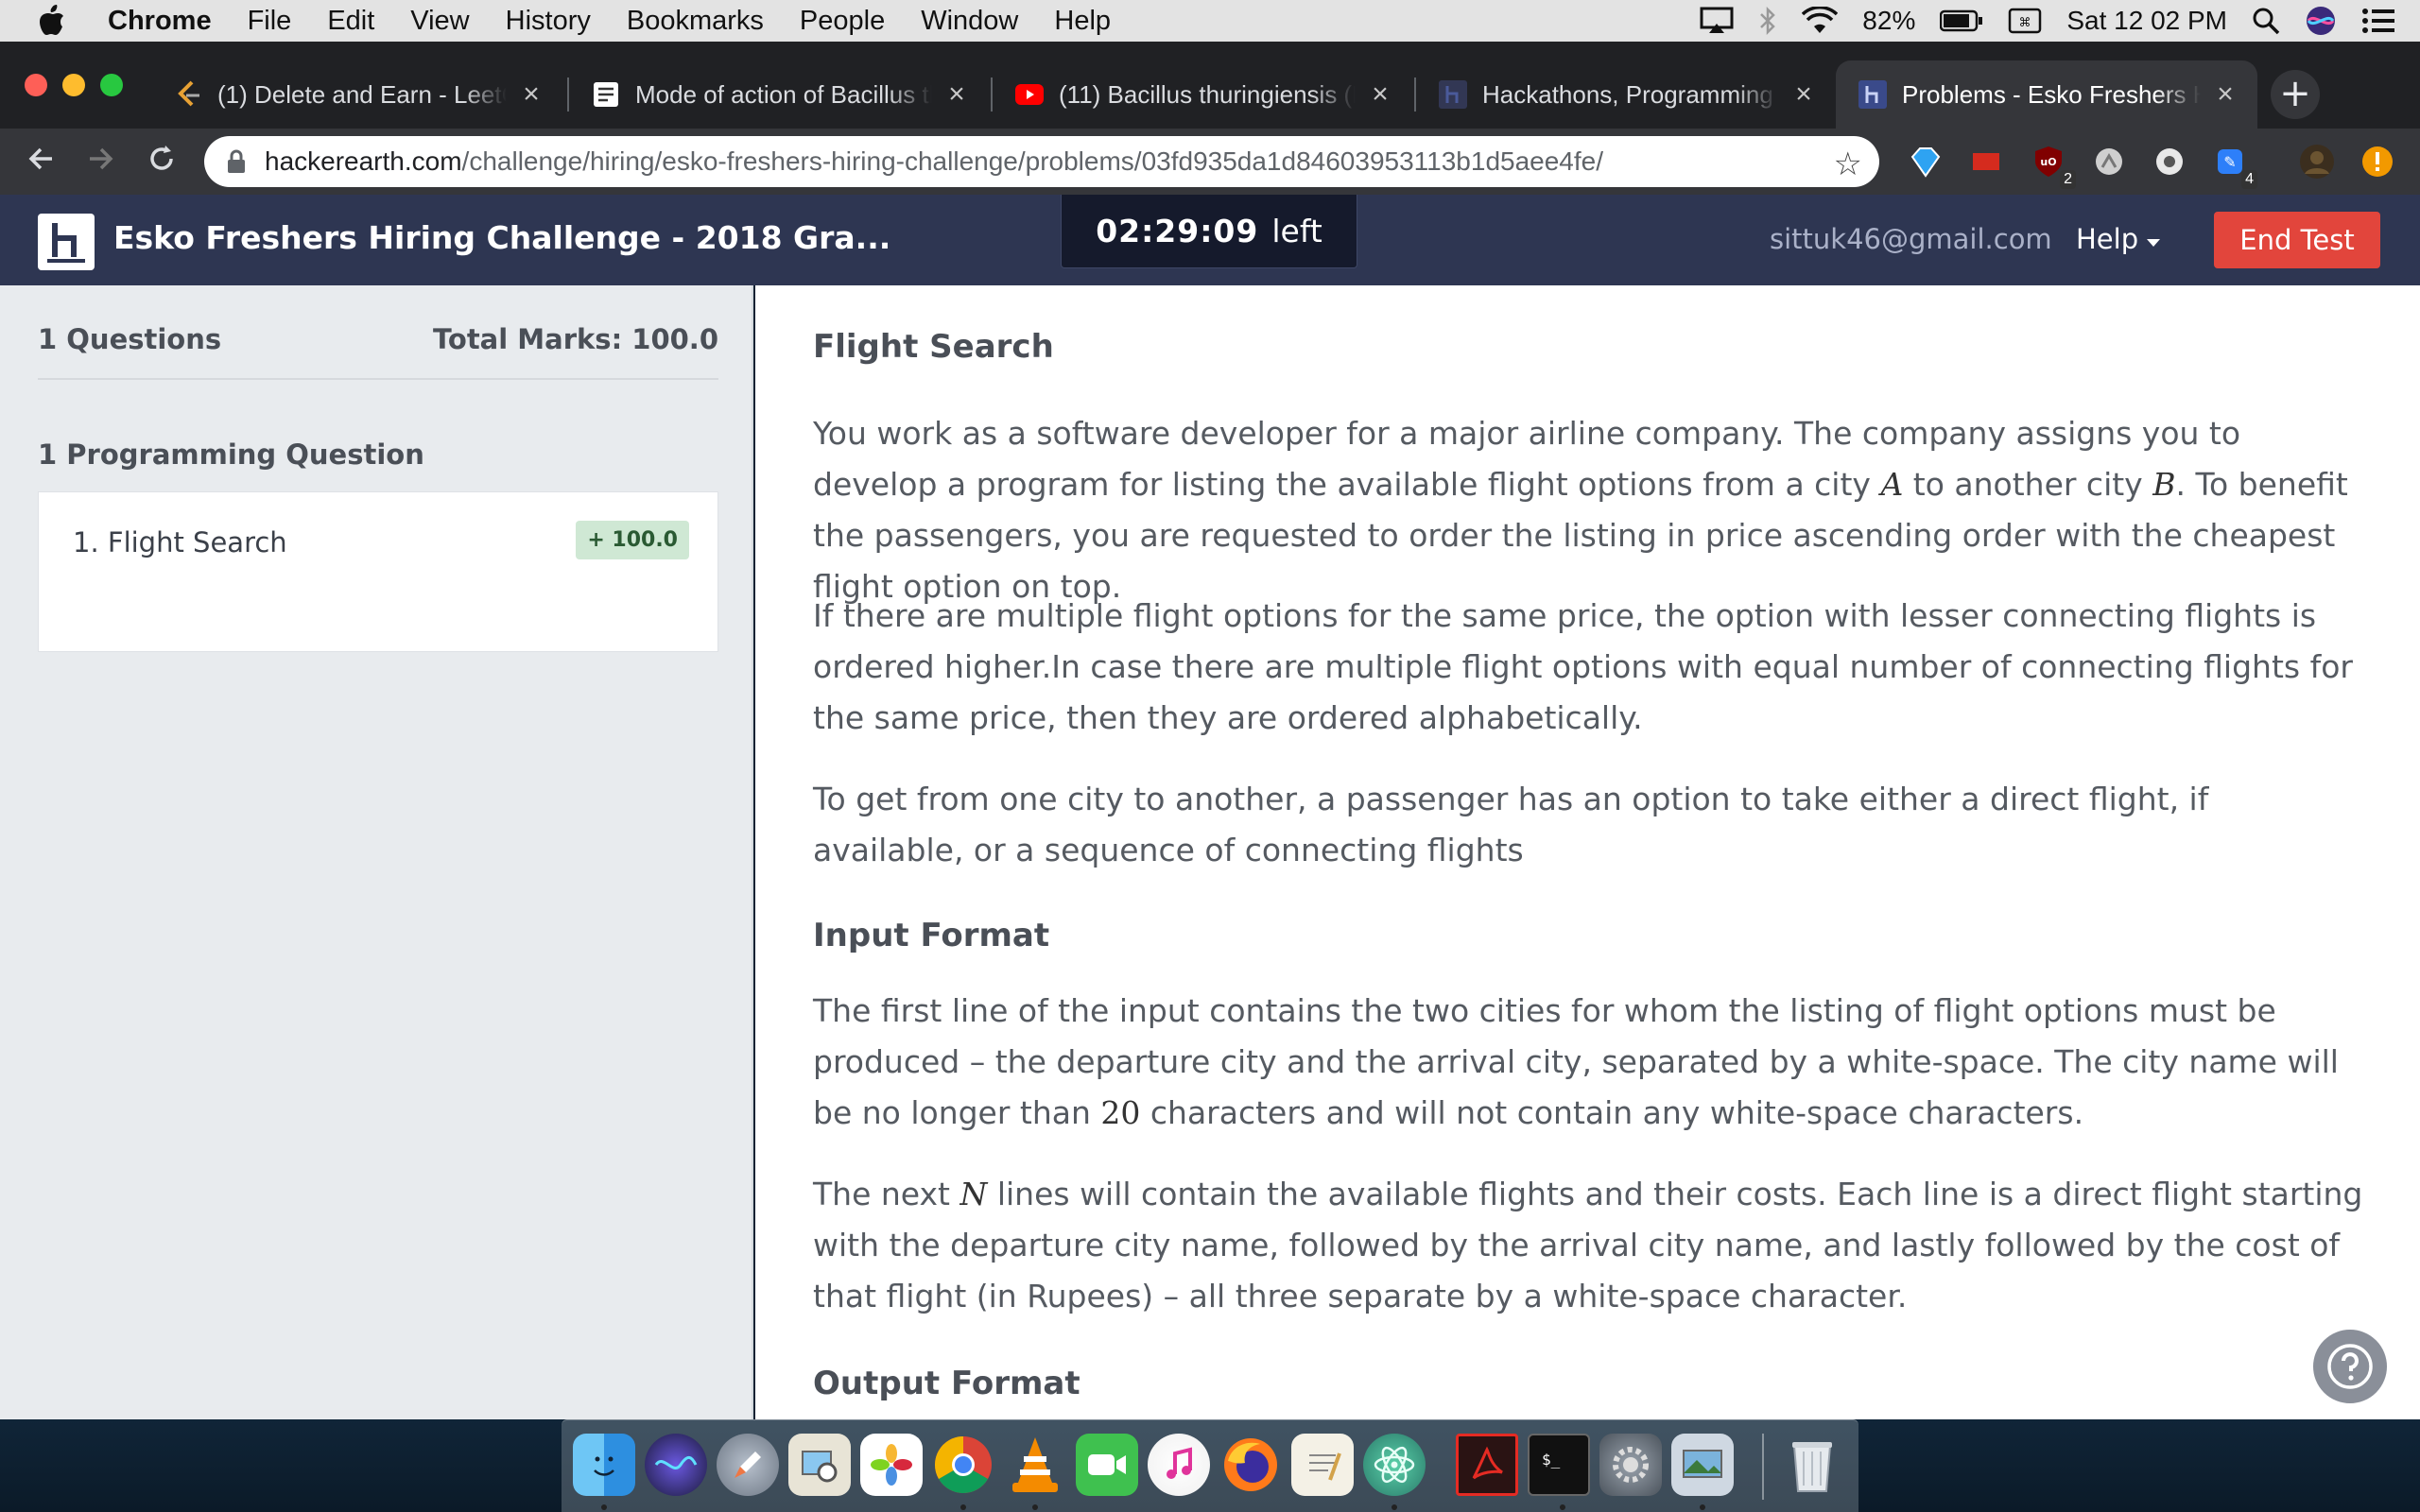 This screenshot has width=2420, height=1512. What do you see at coordinates (1848, 164) in the screenshot?
I see `bookmark-star-icon: ☆` at bounding box center [1848, 164].